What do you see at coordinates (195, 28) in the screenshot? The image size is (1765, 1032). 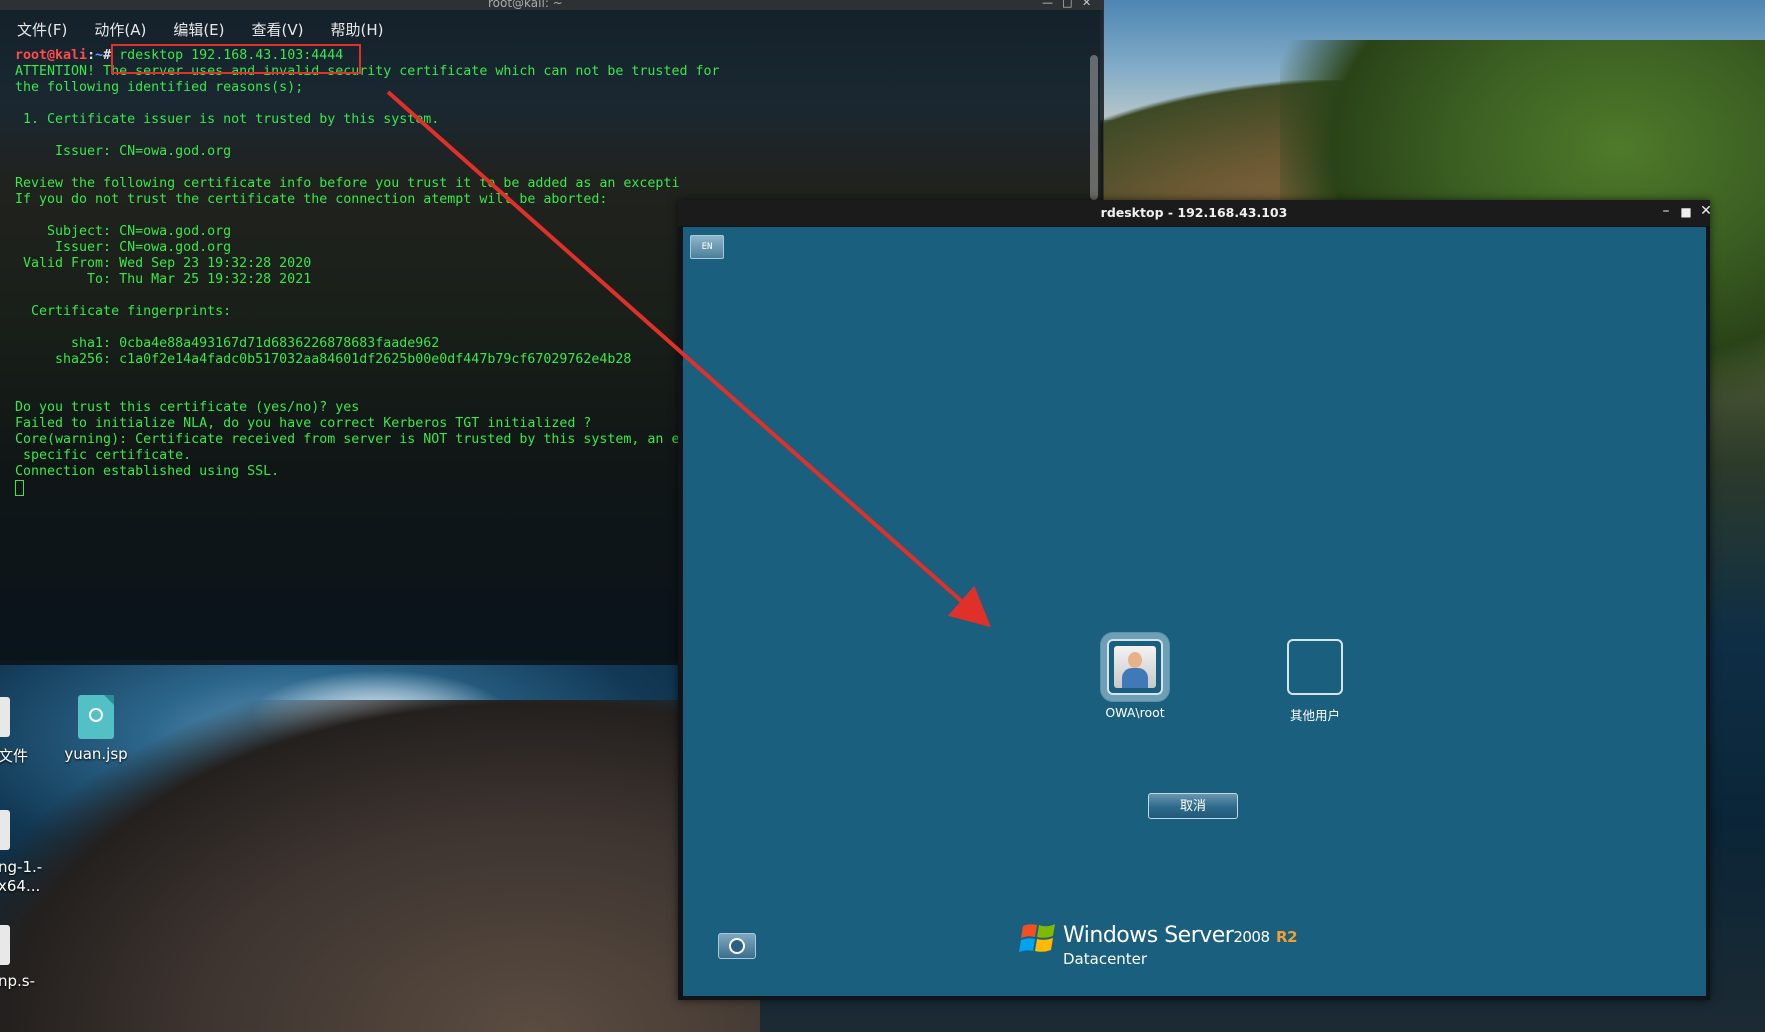 I see `menu-edit: 编辑(E)` at bounding box center [195, 28].